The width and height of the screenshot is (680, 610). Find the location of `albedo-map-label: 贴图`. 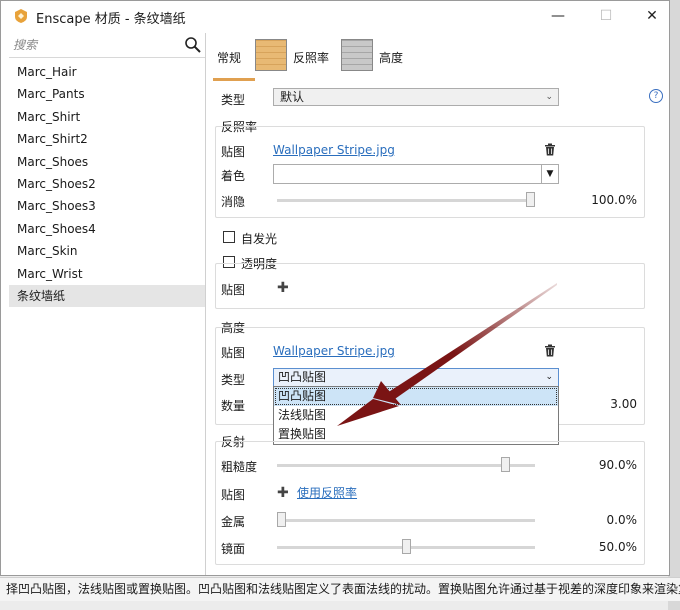

albedo-map-label: 贴图 is located at coordinates (233, 152).